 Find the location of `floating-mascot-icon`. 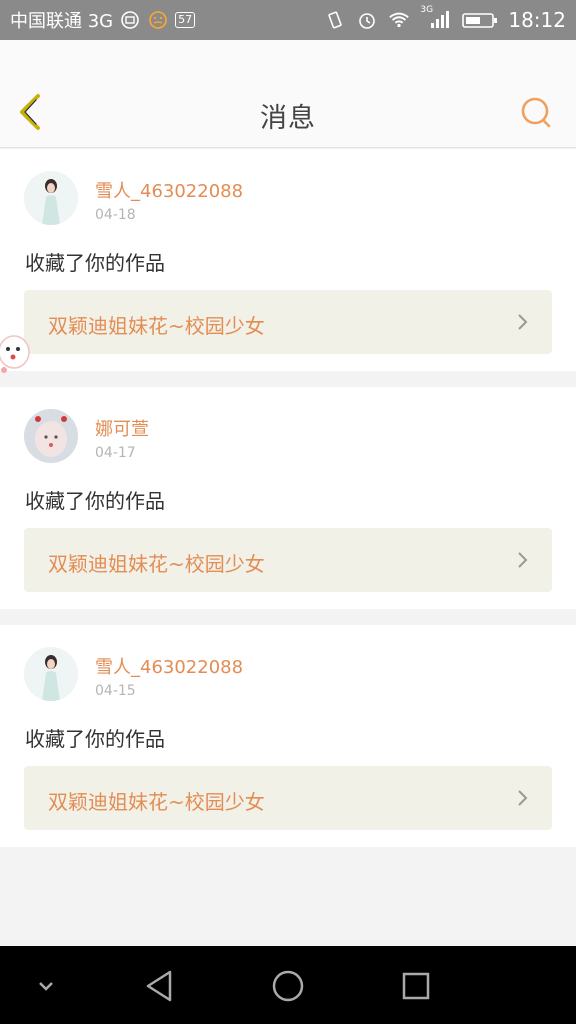

floating-mascot-icon is located at coordinates (16, 355).